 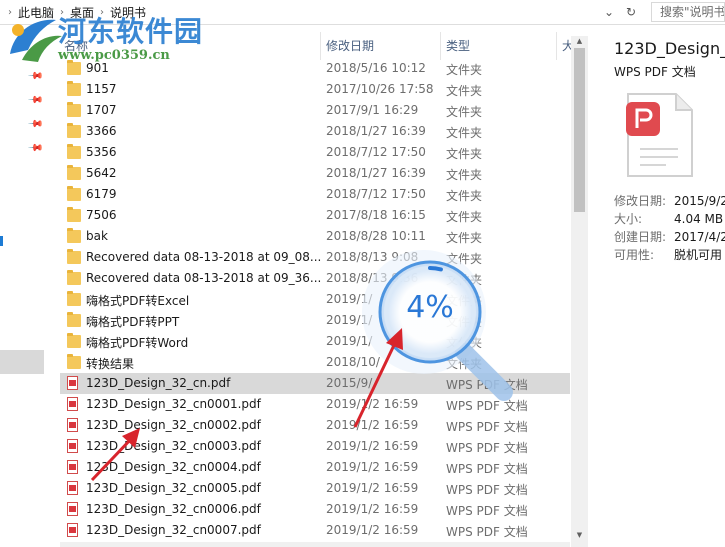 I want to click on scroll-down-icon: ▼, so click(x=579, y=535).